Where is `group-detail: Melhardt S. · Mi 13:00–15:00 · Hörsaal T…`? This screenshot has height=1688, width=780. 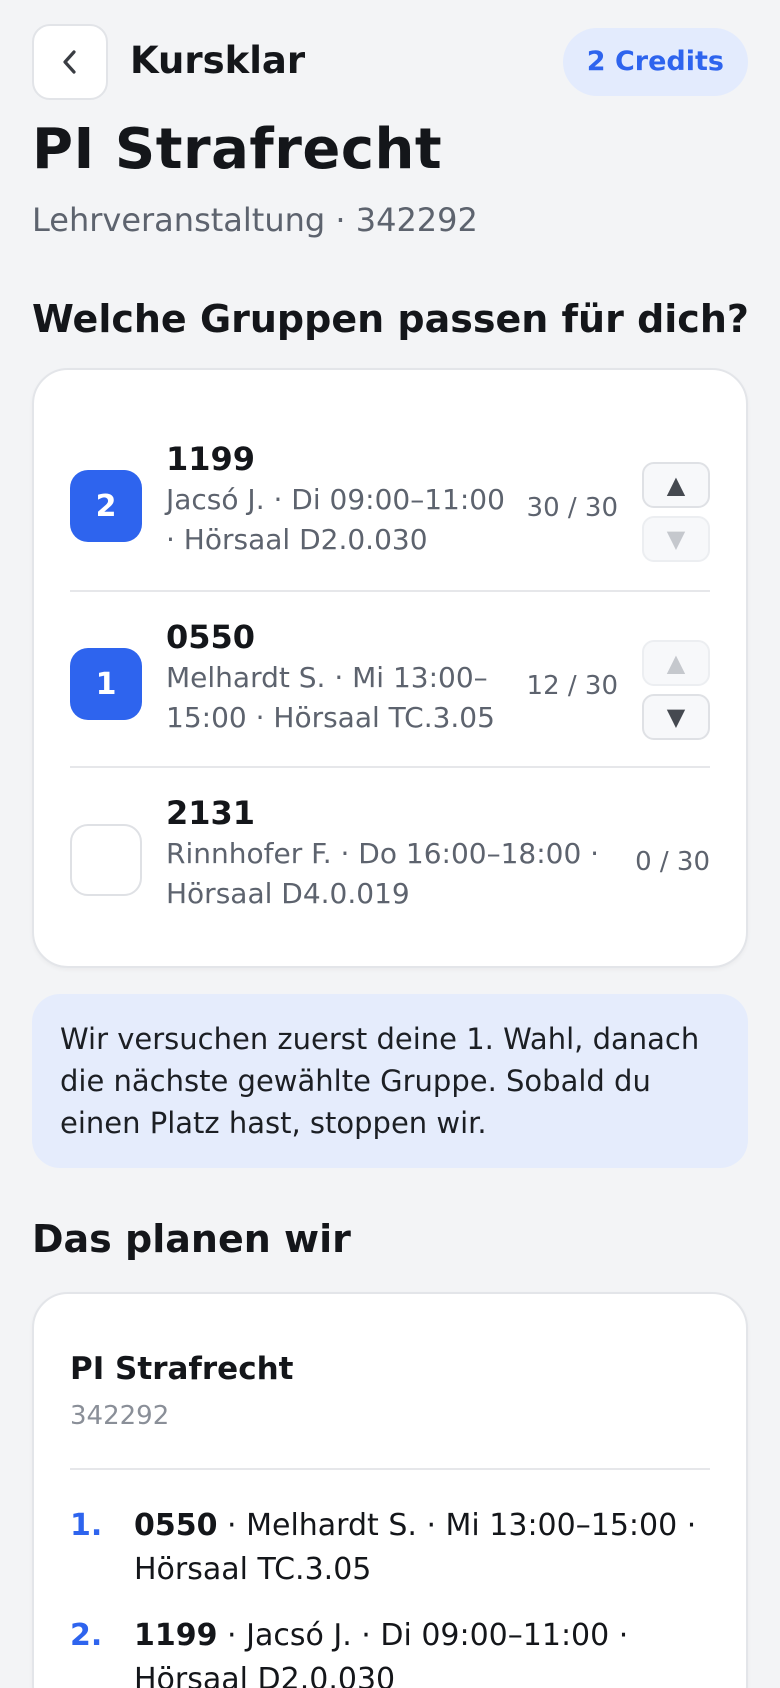 group-detail: Melhardt S. · Mi 13:00–15:00 · Hörsaal T… is located at coordinates (330, 697).